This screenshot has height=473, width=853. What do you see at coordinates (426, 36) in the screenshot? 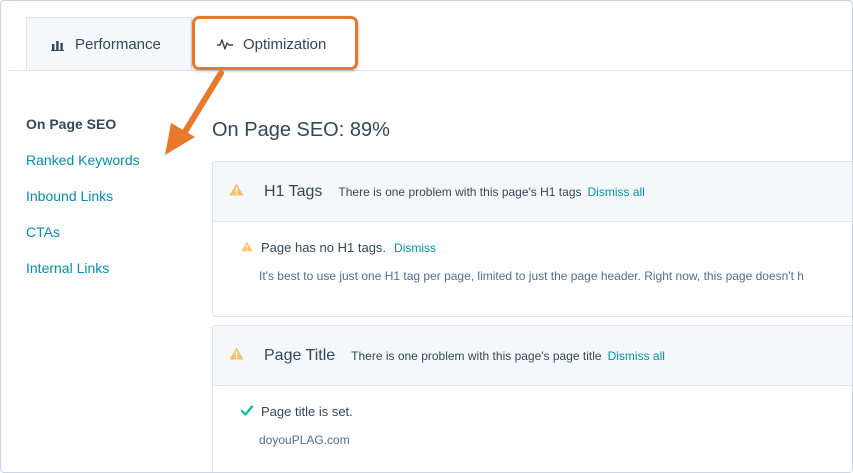
I see `tab-bar: Performance Optimization` at bounding box center [426, 36].